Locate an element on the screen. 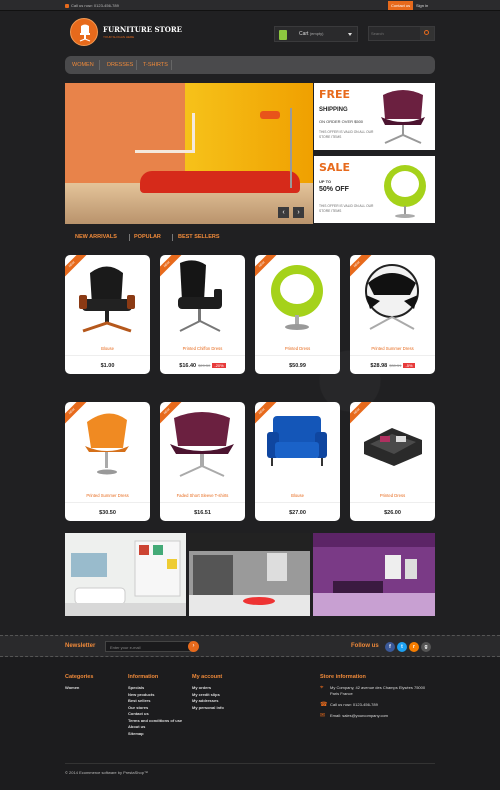  cart-dropdown: Cart (empty) is located at coordinates (316, 34).